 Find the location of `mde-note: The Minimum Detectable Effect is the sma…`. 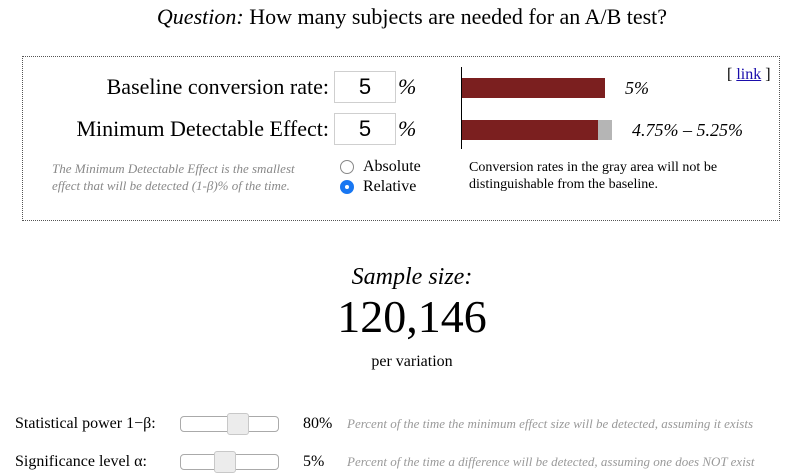

mde-note: The Minimum Detectable Effect is the sma… is located at coordinates (173, 177).